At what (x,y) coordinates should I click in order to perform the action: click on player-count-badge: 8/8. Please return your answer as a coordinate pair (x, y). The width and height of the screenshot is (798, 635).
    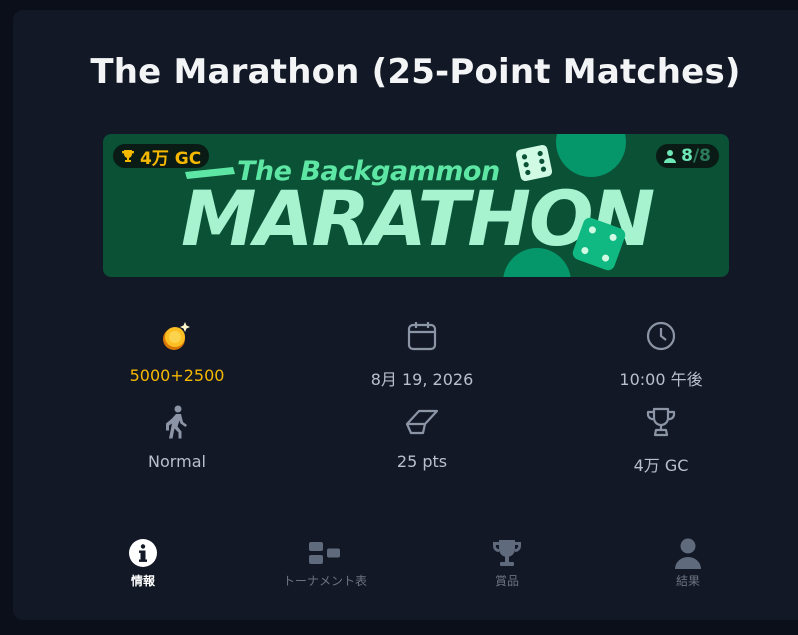
    Looking at the image, I should click on (687, 156).